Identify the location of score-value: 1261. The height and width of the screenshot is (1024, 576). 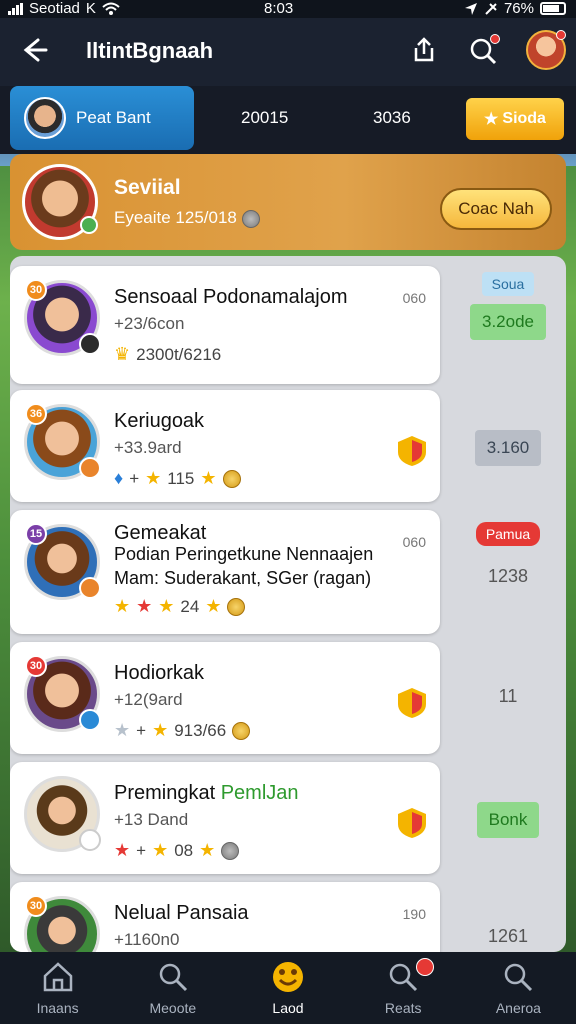
(508, 936).